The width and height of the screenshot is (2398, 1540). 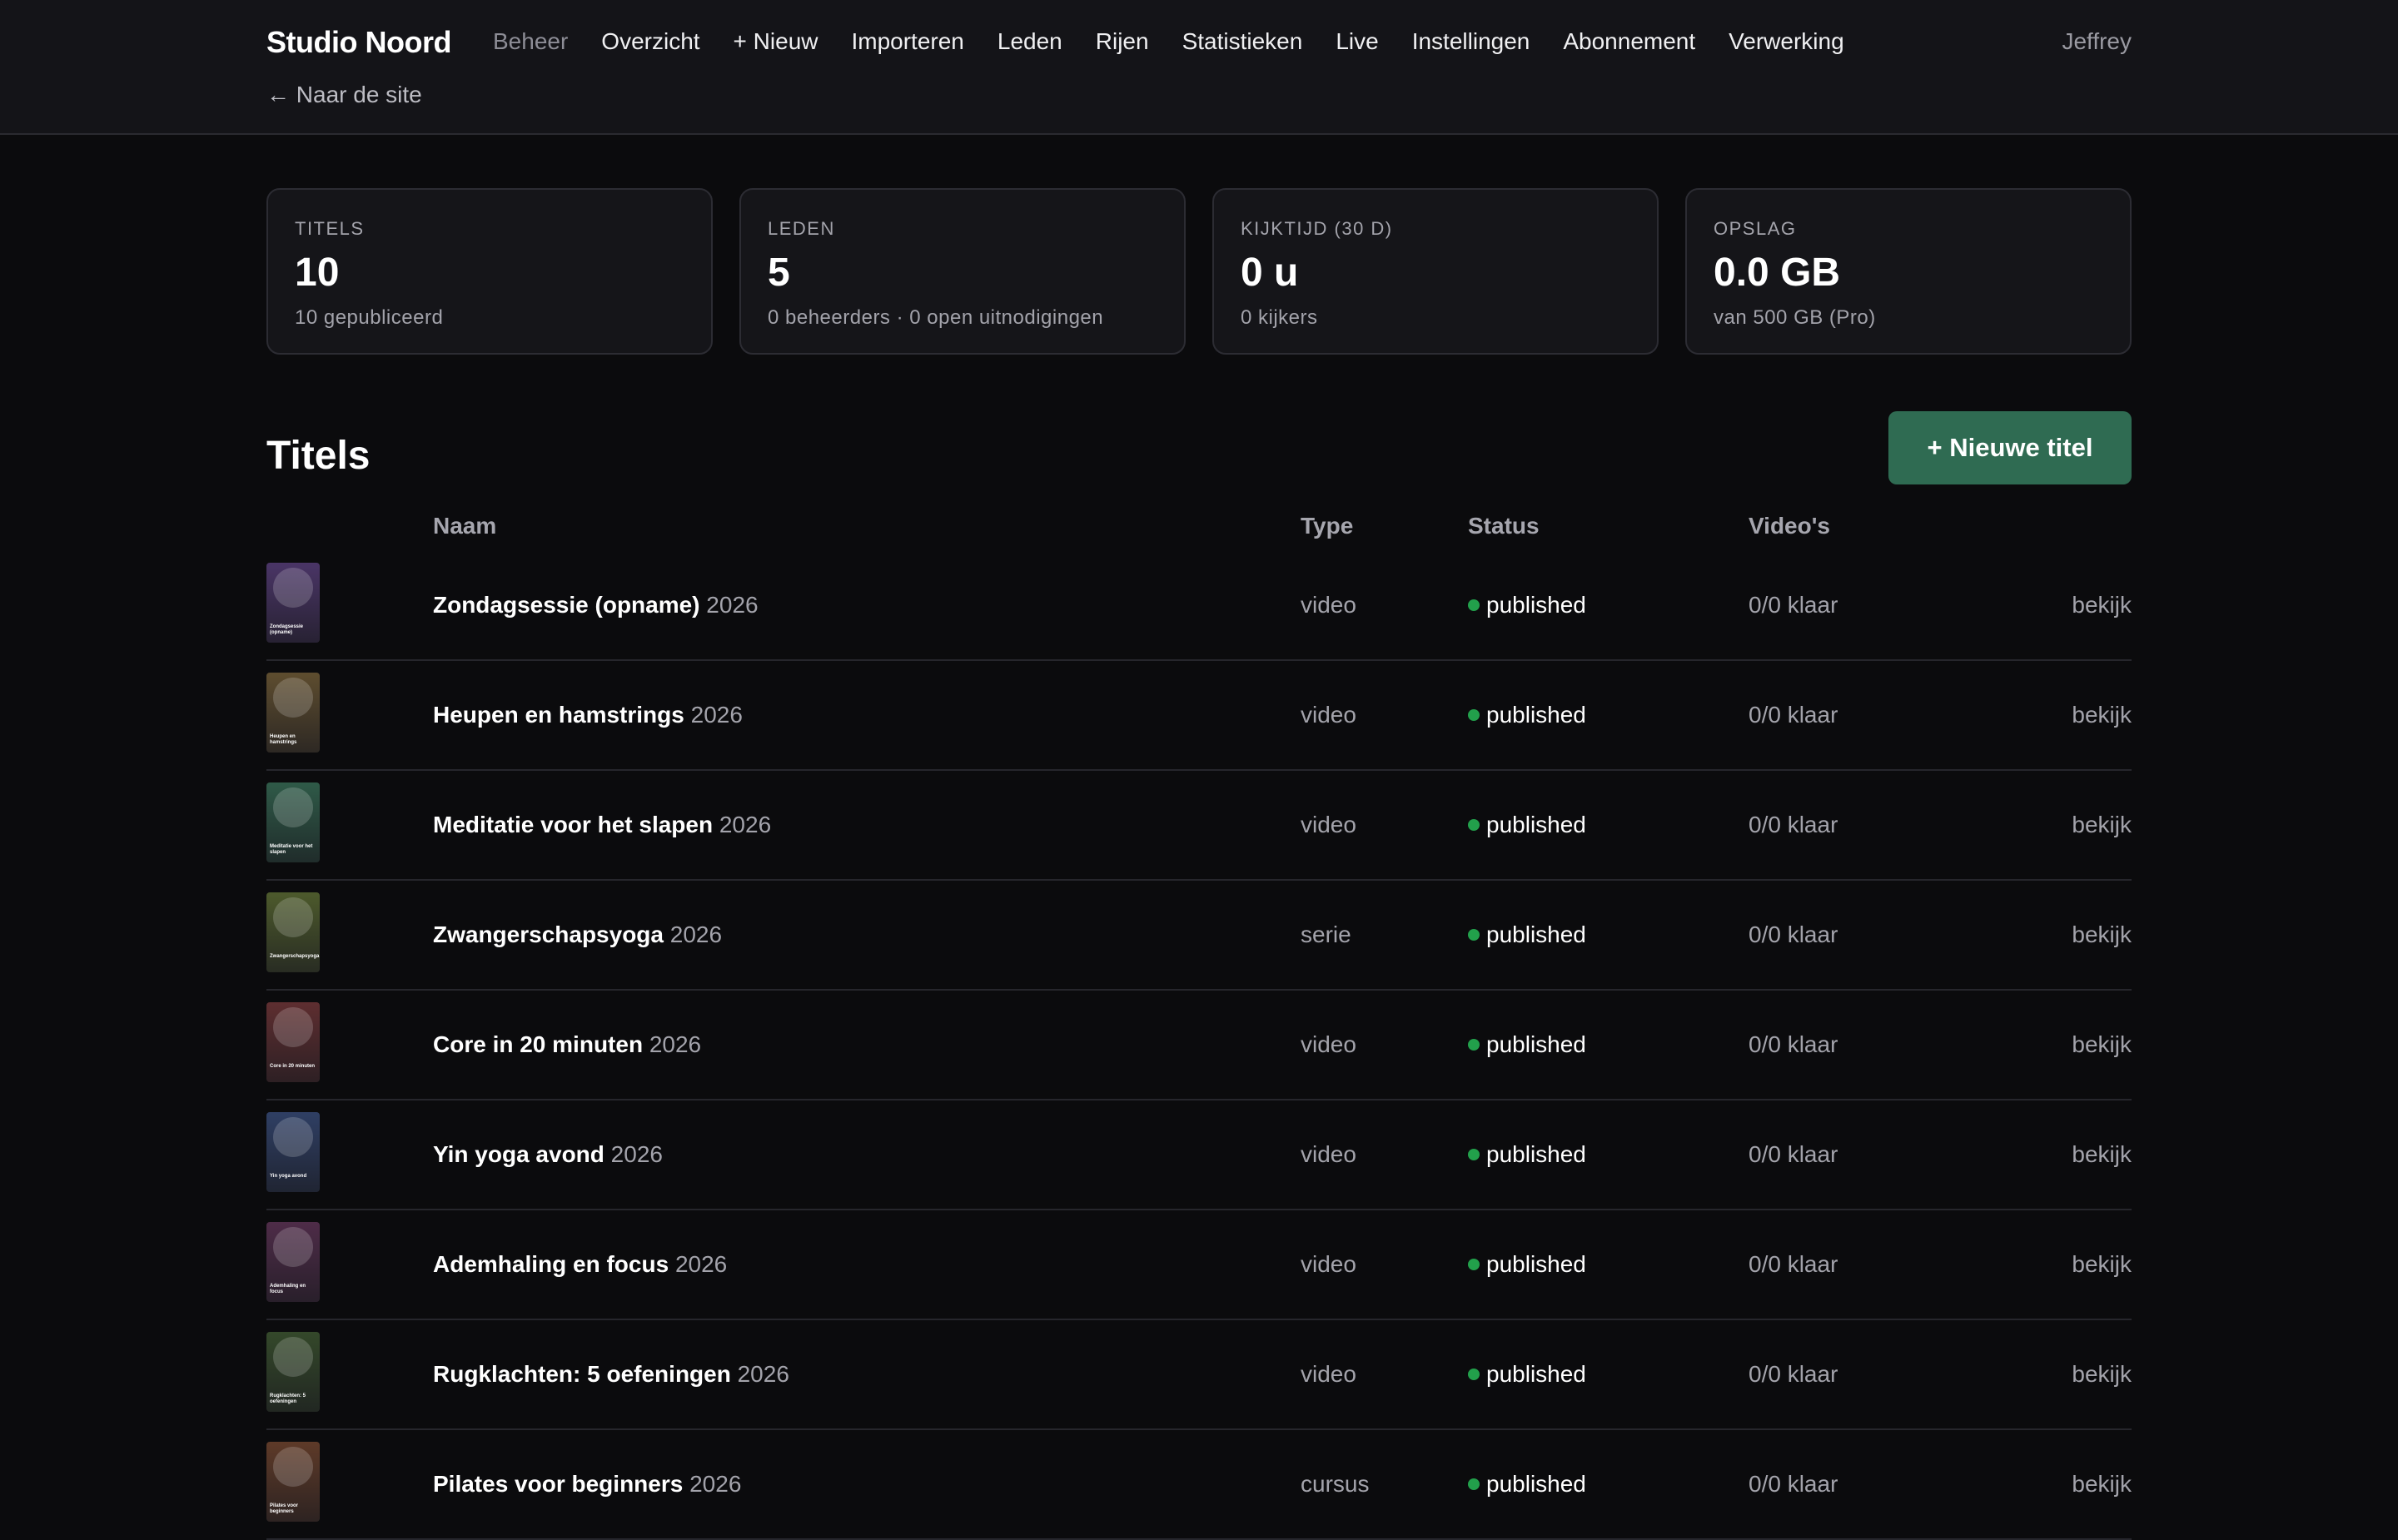 What do you see at coordinates (1279, 318) in the screenshot?
I see `stat-subtext: 0 kijkers` at bounding box center [1279, 318].